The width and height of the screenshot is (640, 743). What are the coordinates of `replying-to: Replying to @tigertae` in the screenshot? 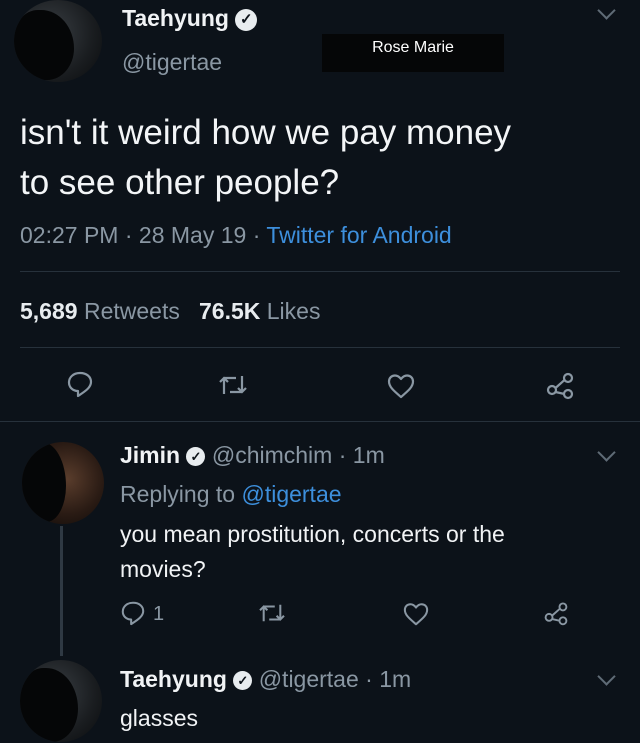 It's located at (231, 494).